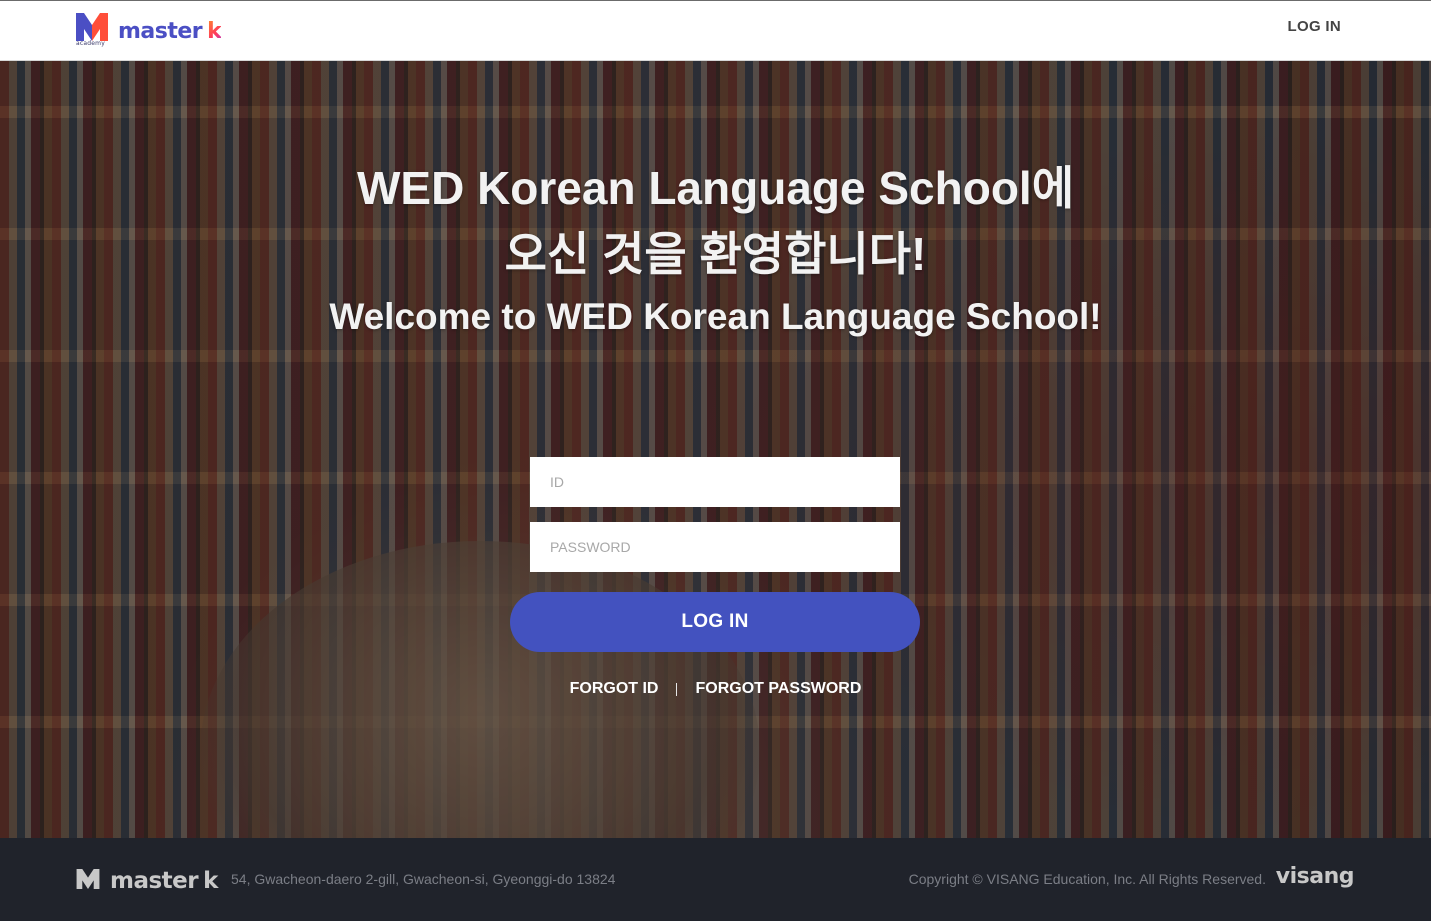 Image resolution: width=1431 pixels, height=921 pixels. What do you see at coordinates (214, 31) in the screenshot?
I see `logo-k-letter: k` at bounding box center [214, 31].